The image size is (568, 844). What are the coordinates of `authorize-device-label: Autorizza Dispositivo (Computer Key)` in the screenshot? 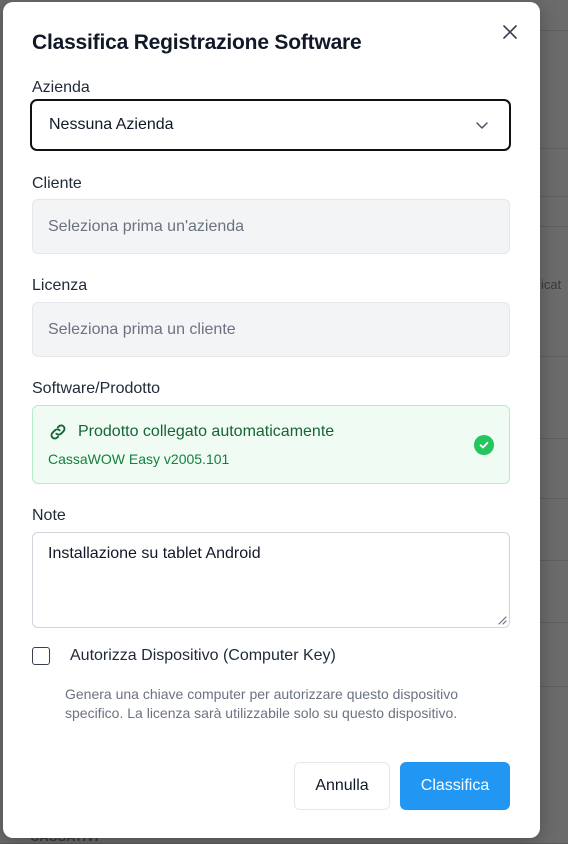 It's located at (203, 656).